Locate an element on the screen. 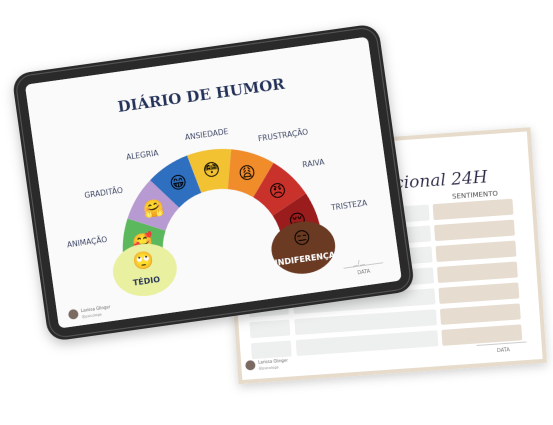 This screenshot has height=425, width=553. mood-emoji-icon: 😁 is located at coordinates (178, 183).